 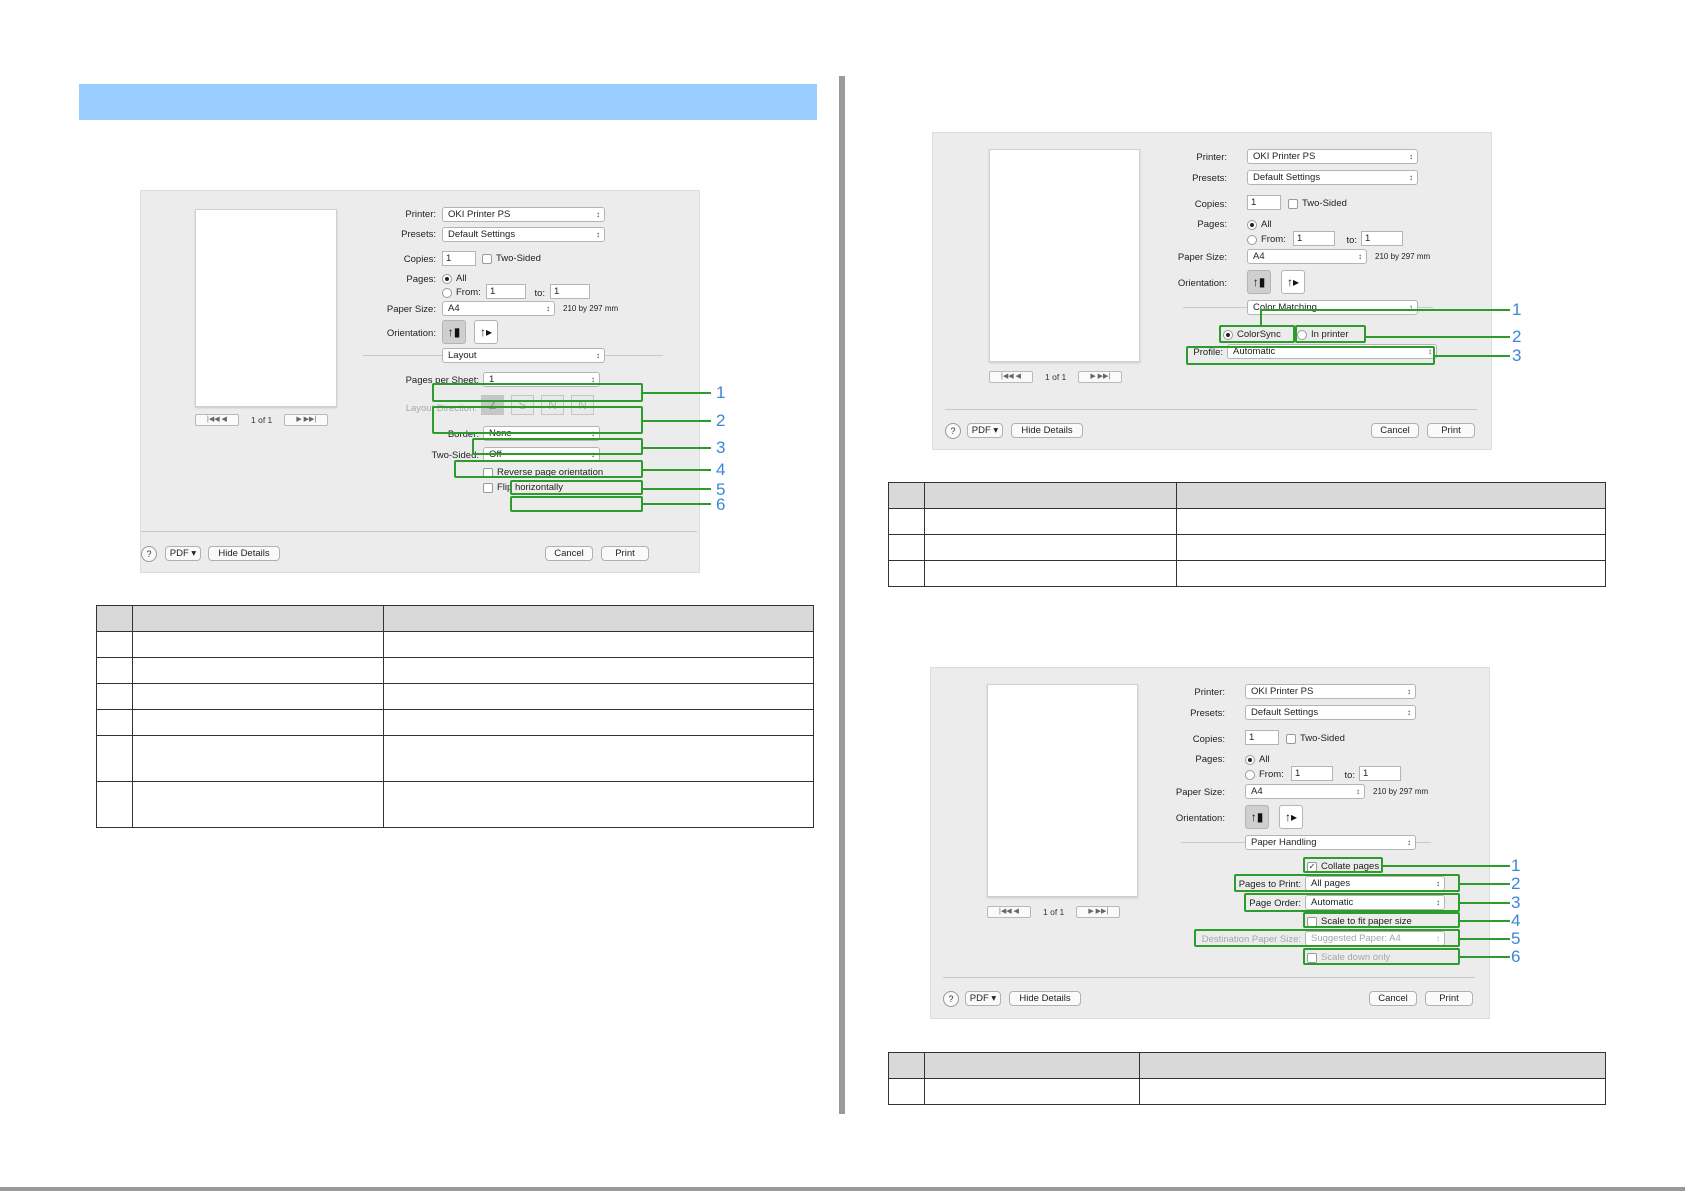 I want to click on presets-label: Presets:, so click(x=1209, y=178).